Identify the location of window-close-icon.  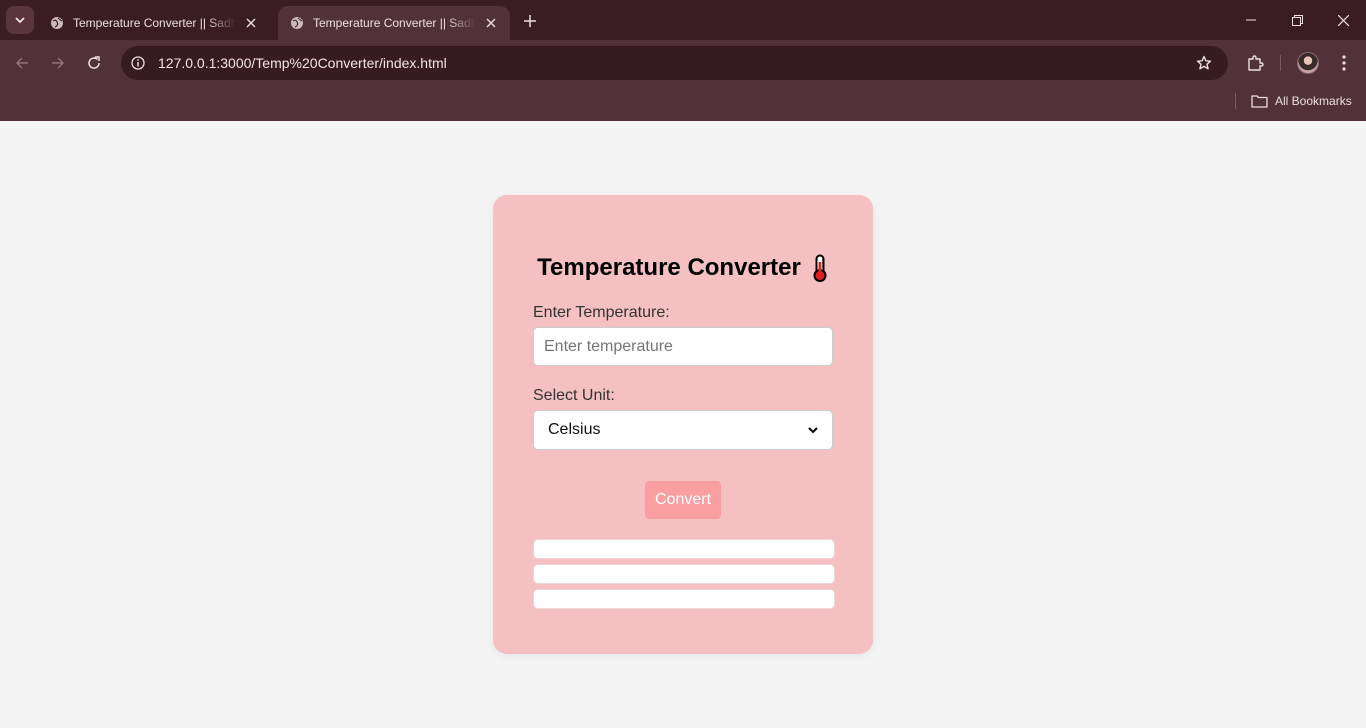
(1343, 20).